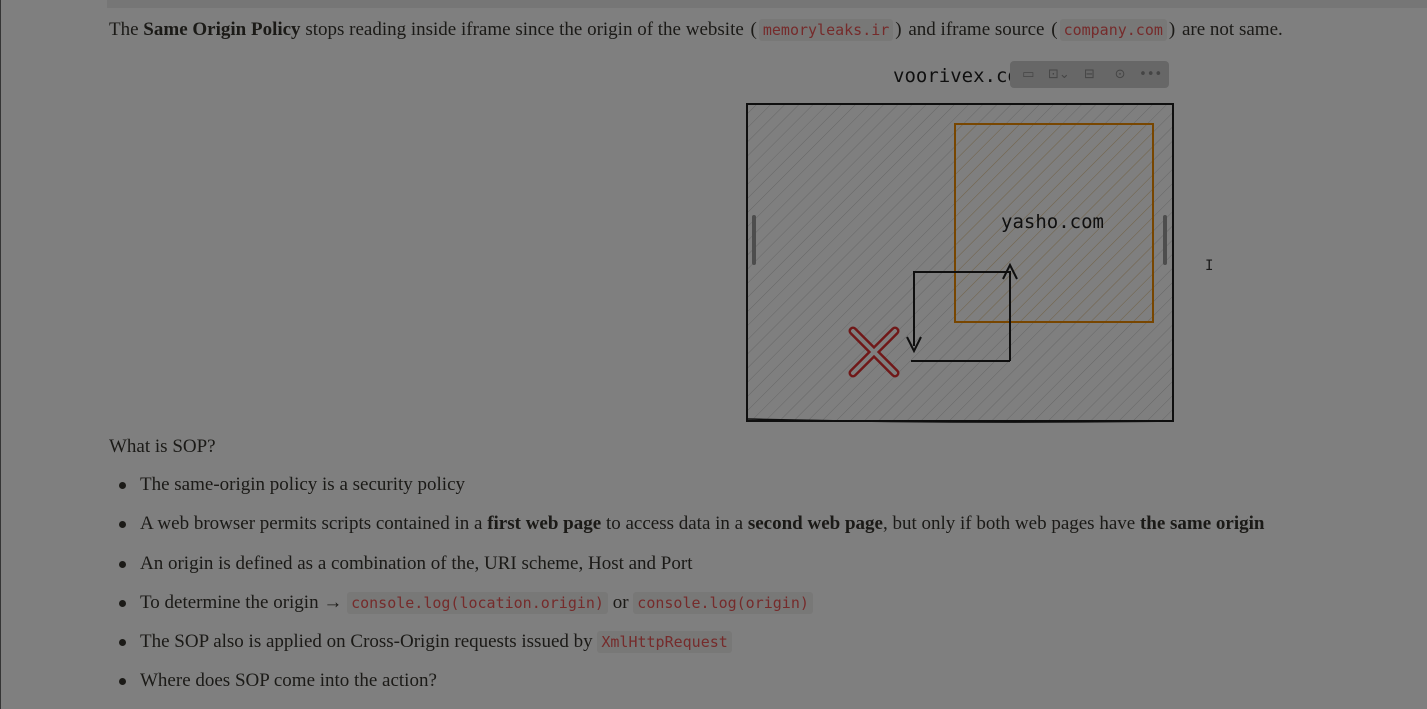 The width and height of the screenshot is (1427, 709). What do you see at coordinates (1052, 222) in the screenshot?
I see `inner-origin-label: yasho.com` at bounding box center [1052, 222].